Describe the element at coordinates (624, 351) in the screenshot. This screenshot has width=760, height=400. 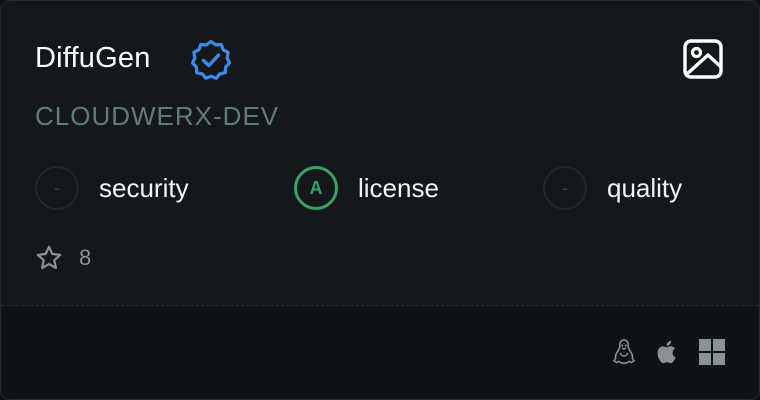
I see `linux-icon` at that location.